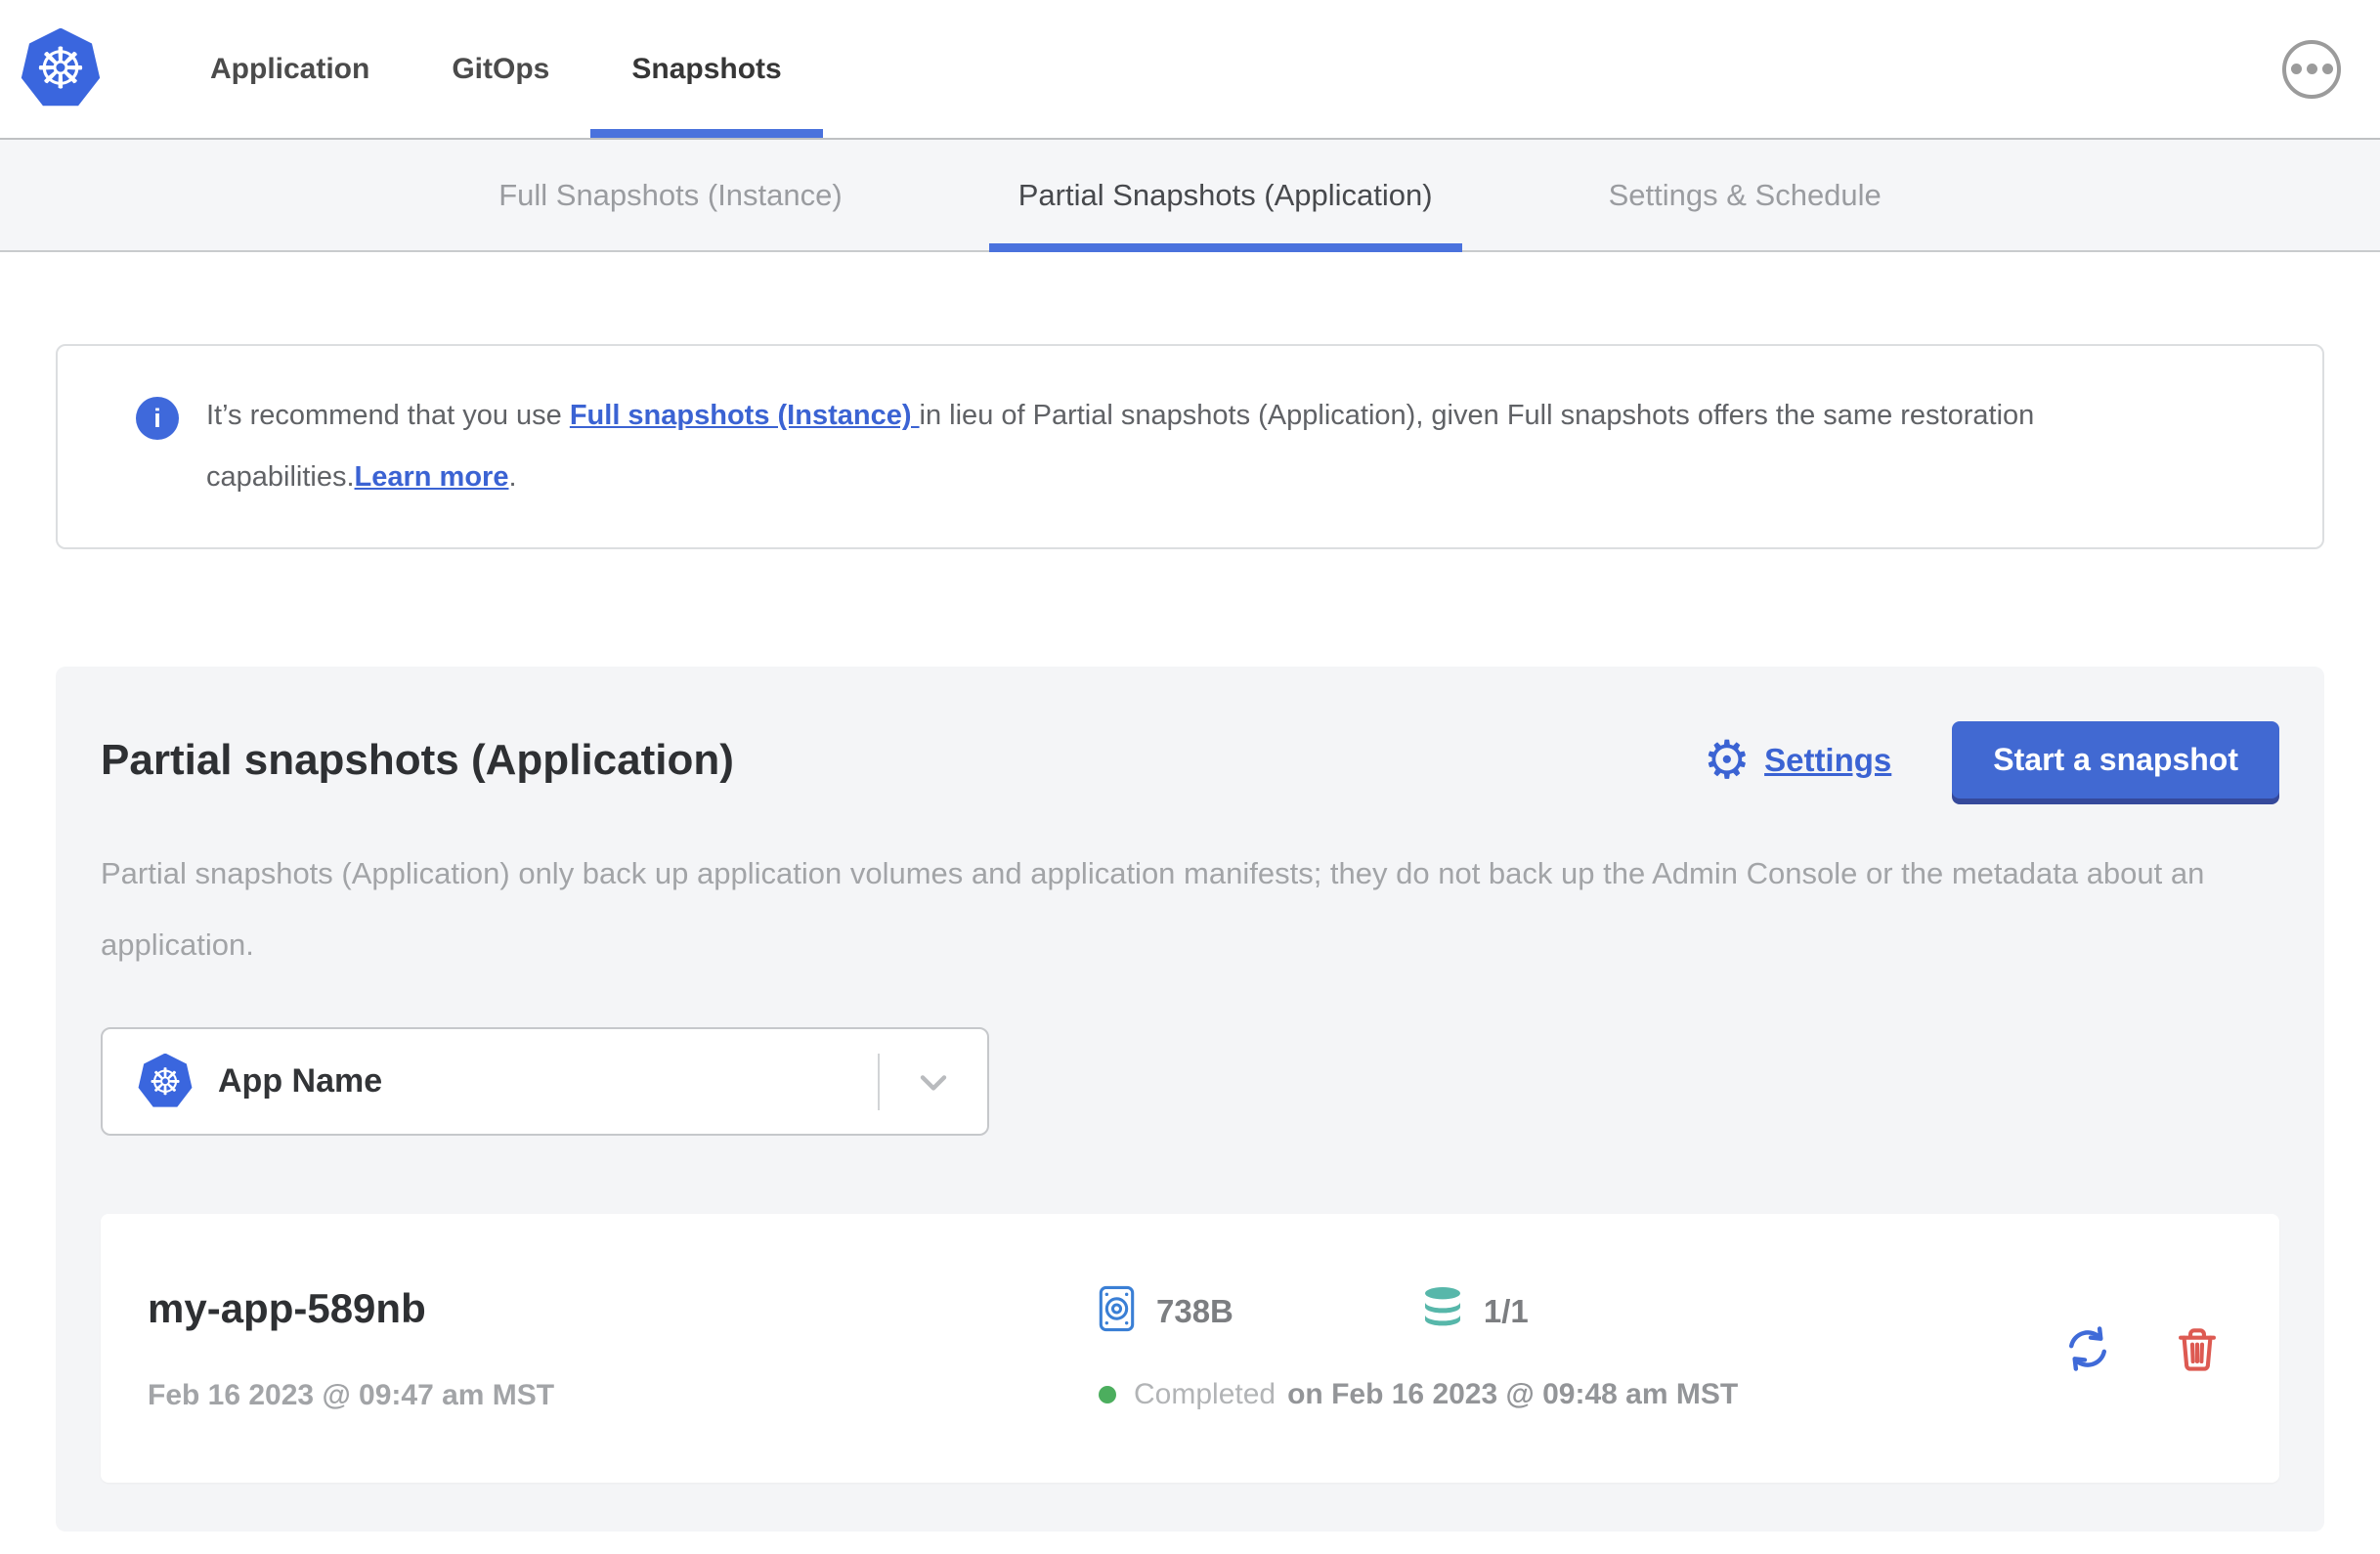 Image resolution: width=2380 pixels, height=1554 pixels. Describe the element at coordinates (1727, 759) in the screenshot. I see `gear-icon: ⚙` at that location.